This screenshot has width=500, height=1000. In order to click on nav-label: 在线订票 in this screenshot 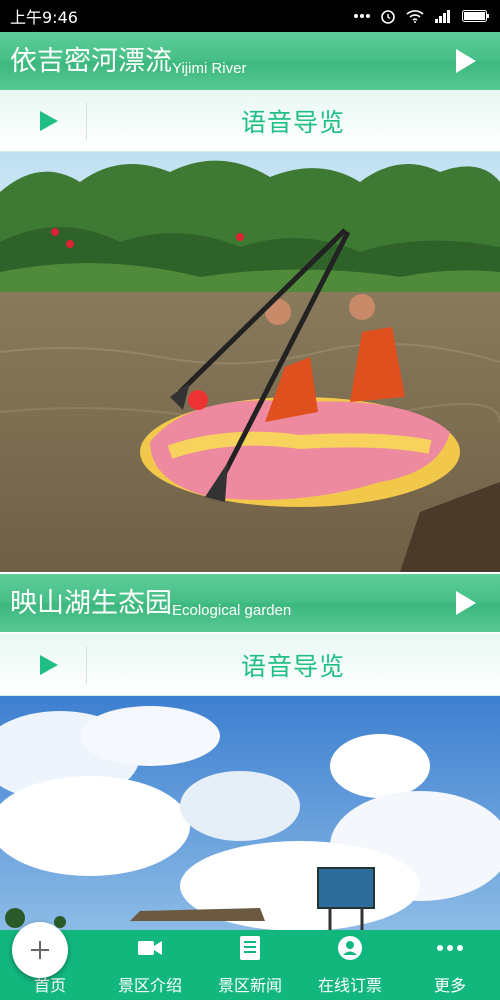, I will do `click(349, 985)`.